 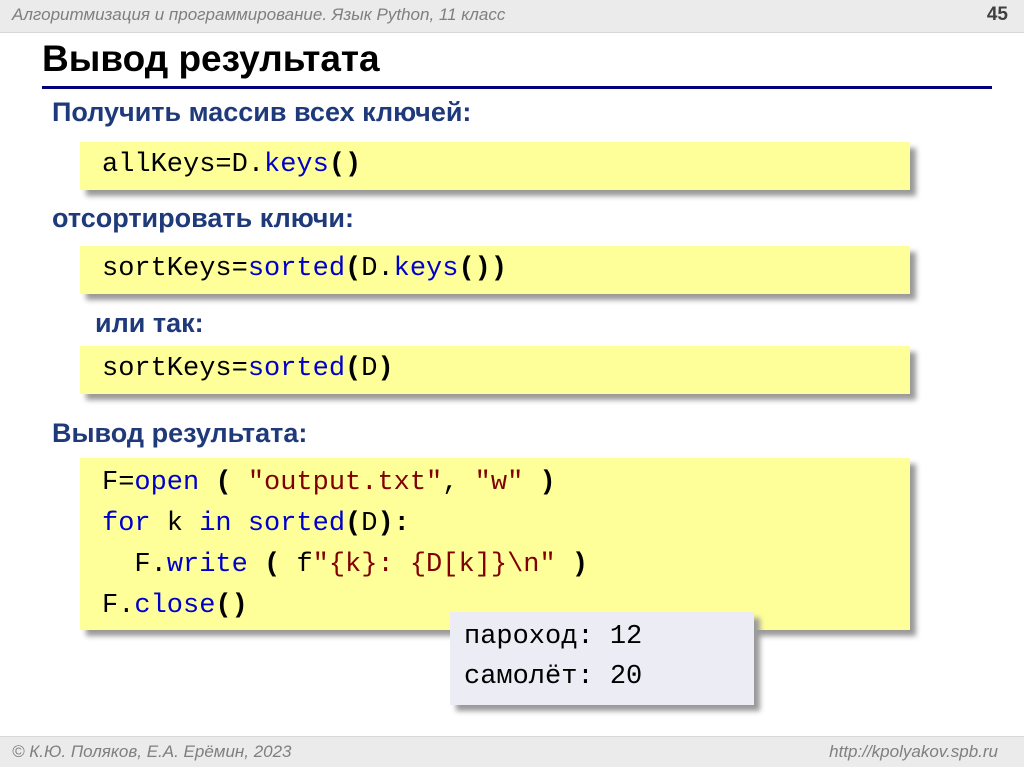 I want to click on code-line: F.write ( f"{k}: {D[k]}\n" ), so click(x=345, y=565).